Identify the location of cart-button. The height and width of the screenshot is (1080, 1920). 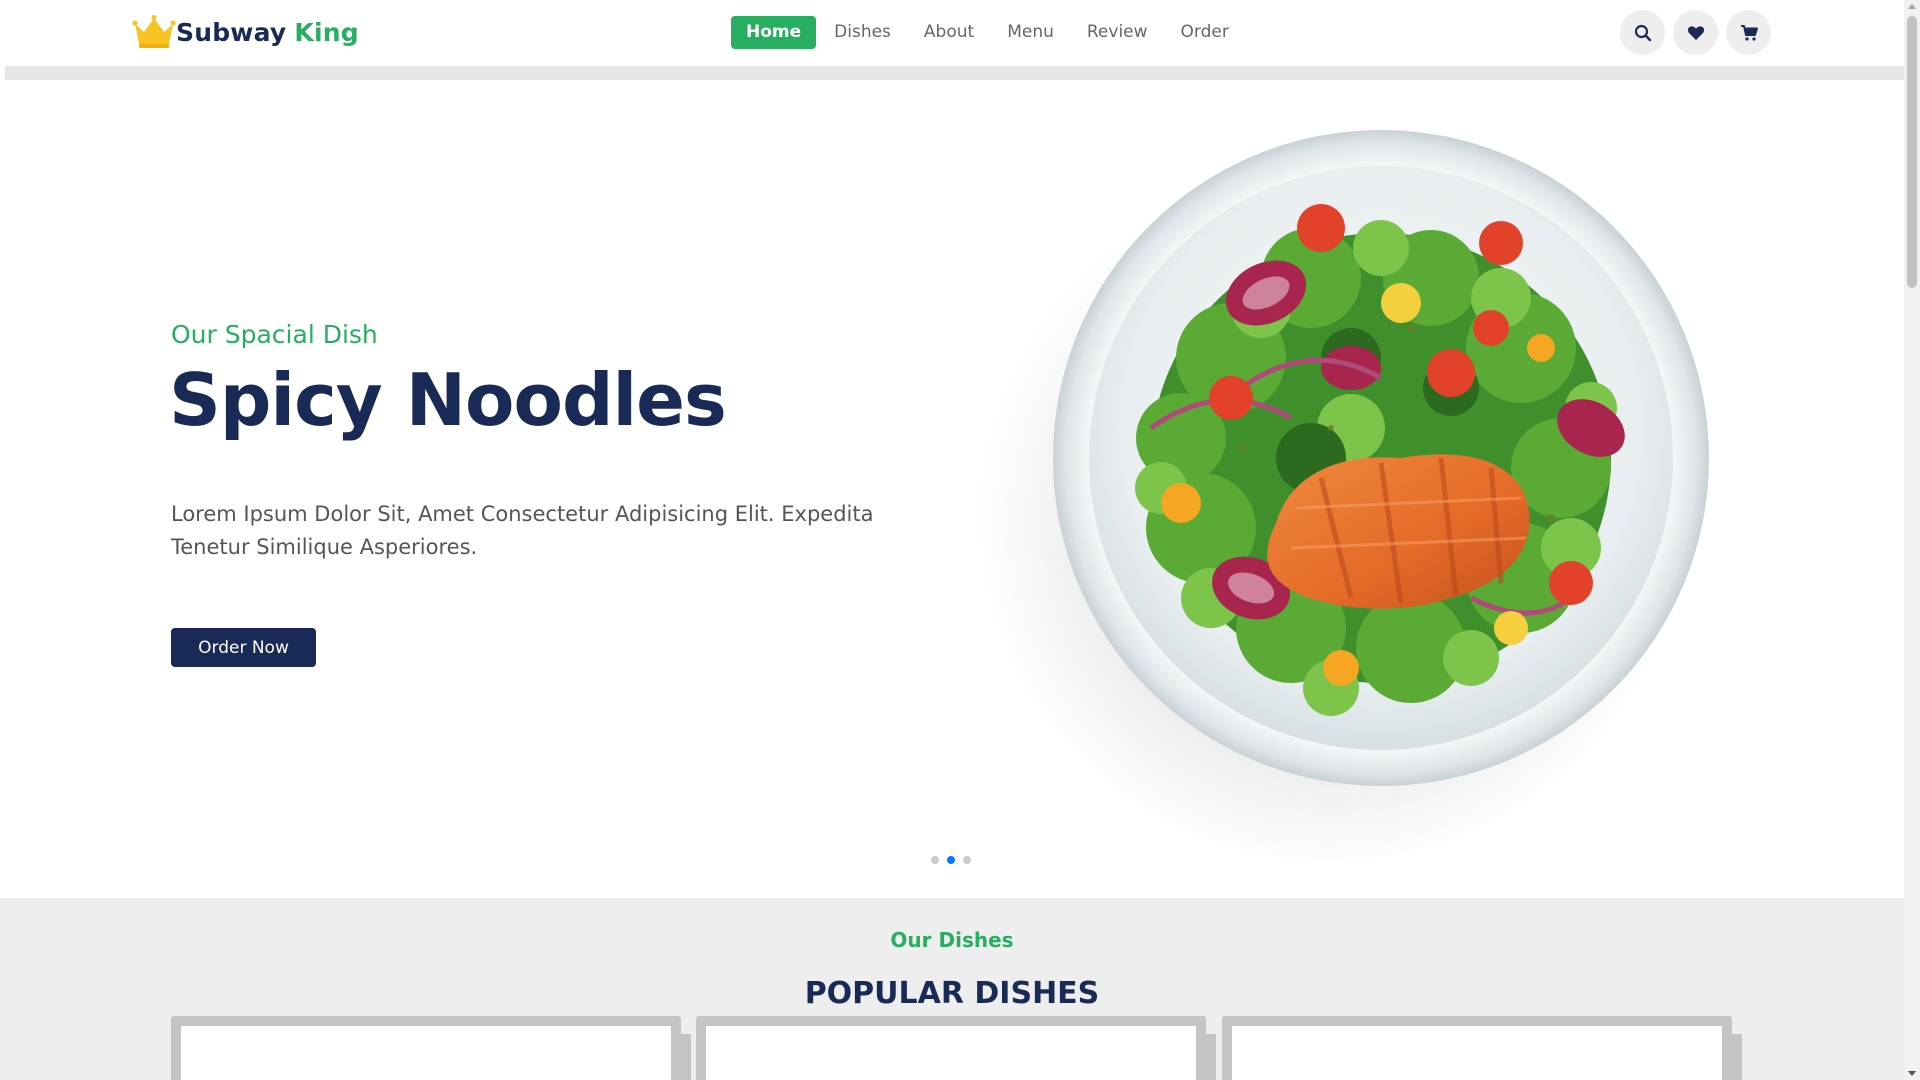
(1748, 32).